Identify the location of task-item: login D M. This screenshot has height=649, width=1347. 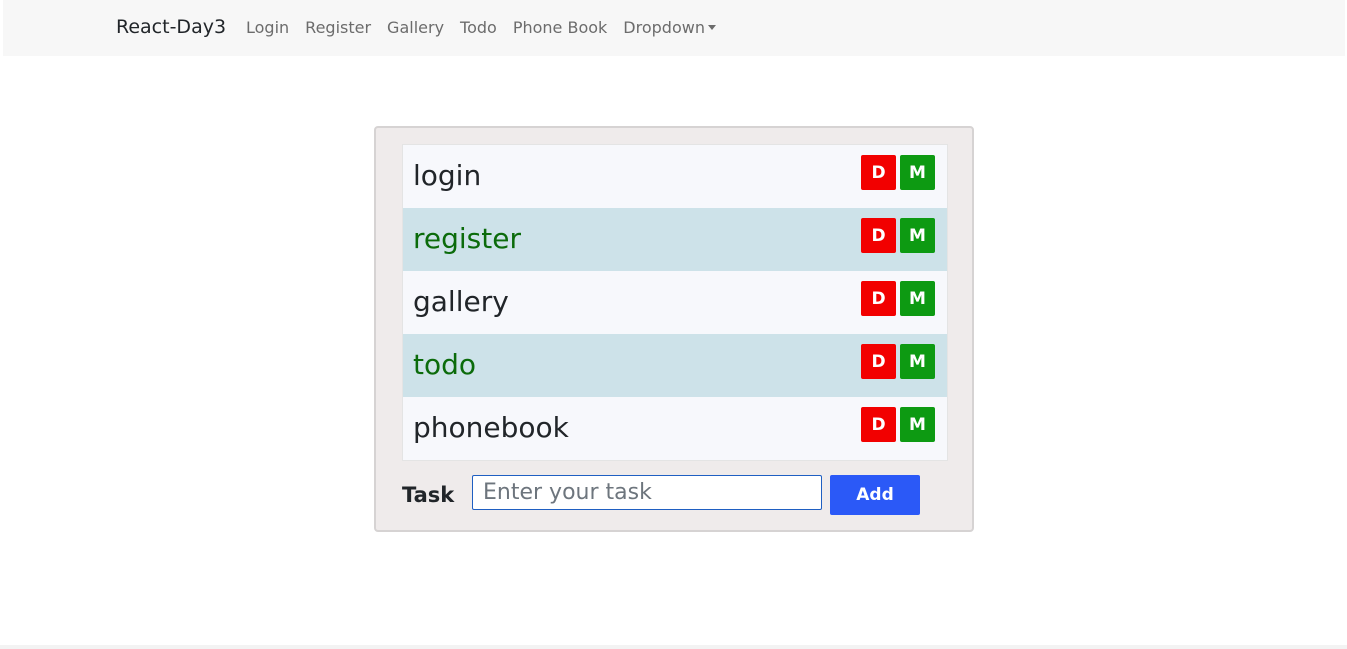
(675, 176).